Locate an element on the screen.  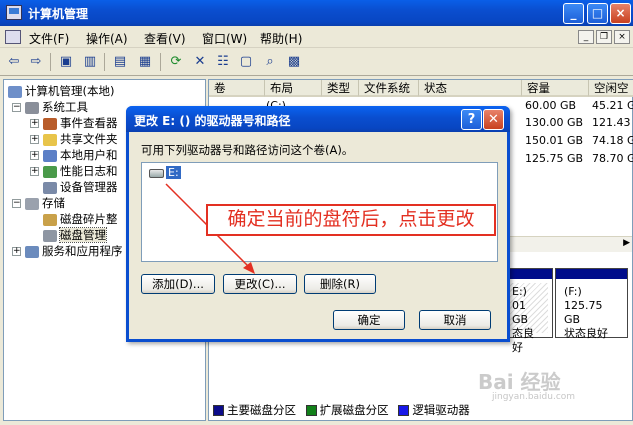
child-close-button: × is located at coordinates (622, 37).